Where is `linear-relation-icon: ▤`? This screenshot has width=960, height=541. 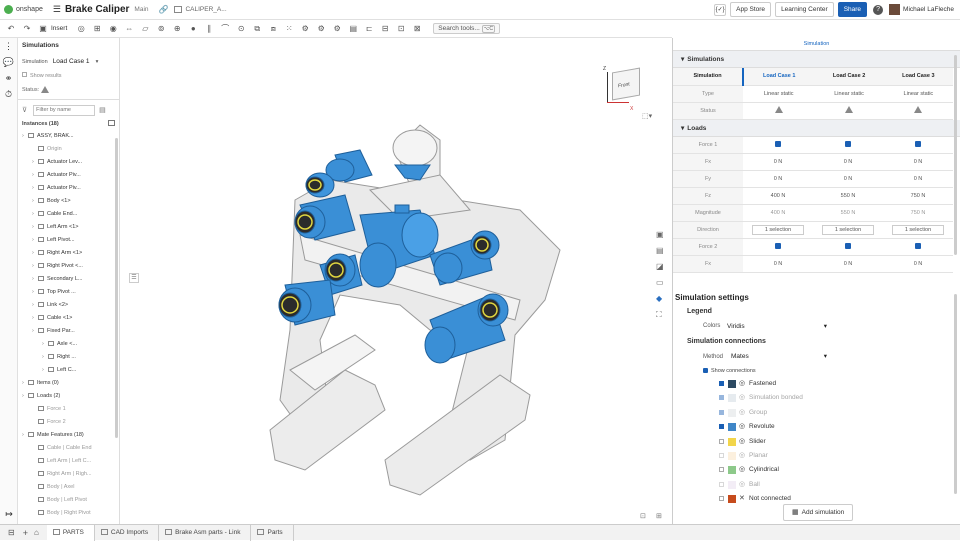
linear-relation-icon: ▤ is located at coordinates (353, 29).